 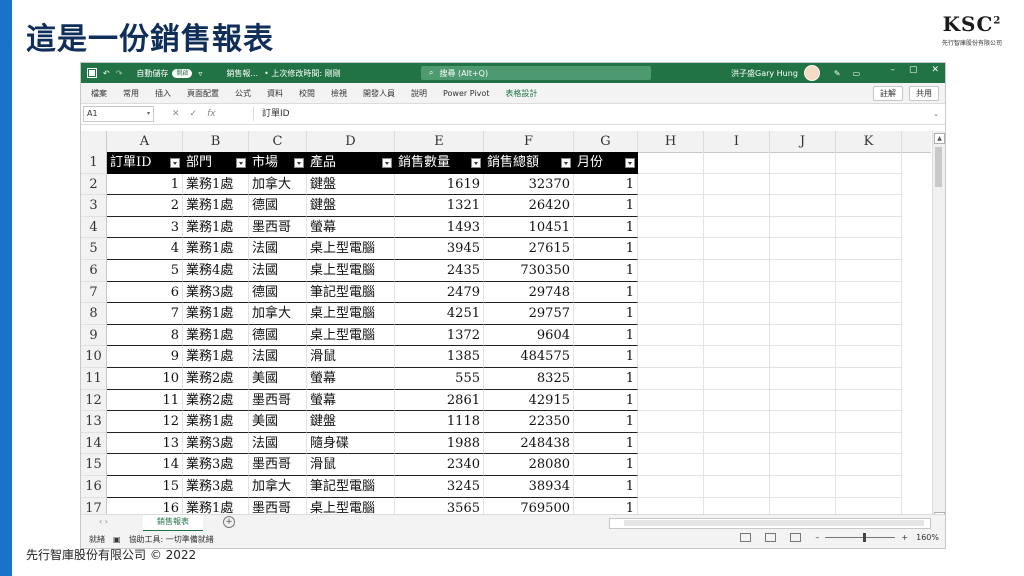 I want to click on table-cell: 10451, so click(x=529, y=227).